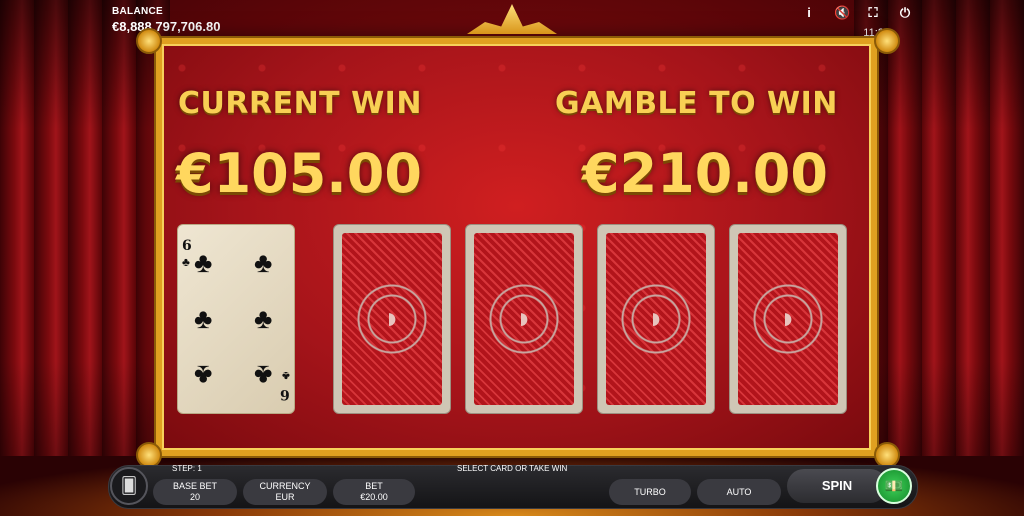 This screenshot has width=1024, height=516. What do you see at coordinates (705, 173) in the screenshot?
I see `gamble-to-win-amount: €210.00` at bounding box center [705, 173].